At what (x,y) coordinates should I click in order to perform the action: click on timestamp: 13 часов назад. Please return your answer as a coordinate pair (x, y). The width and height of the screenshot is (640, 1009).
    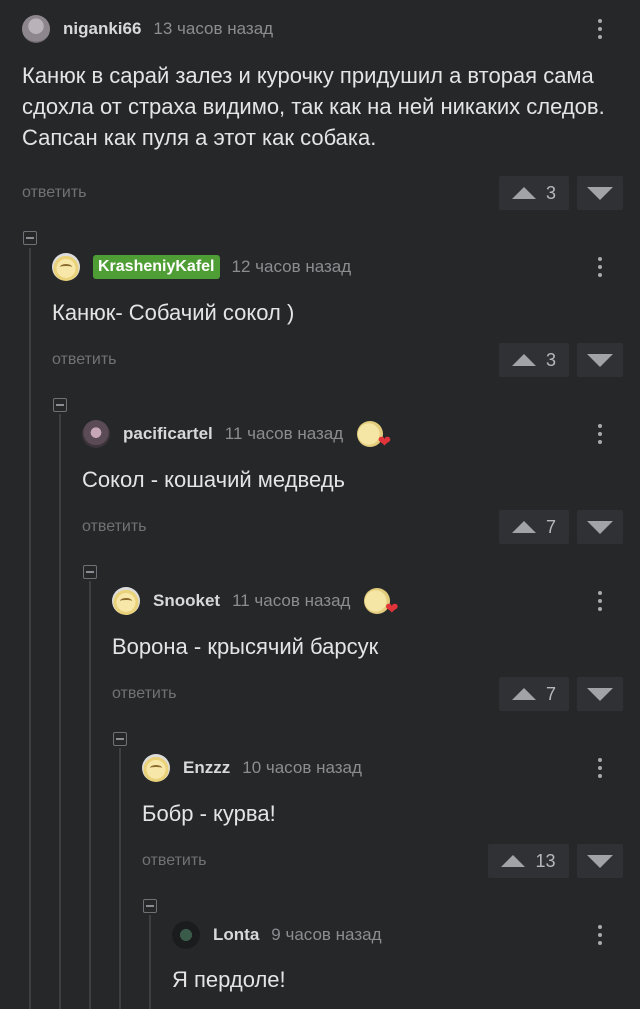
    Looking at the image, I should click on (213, 28).